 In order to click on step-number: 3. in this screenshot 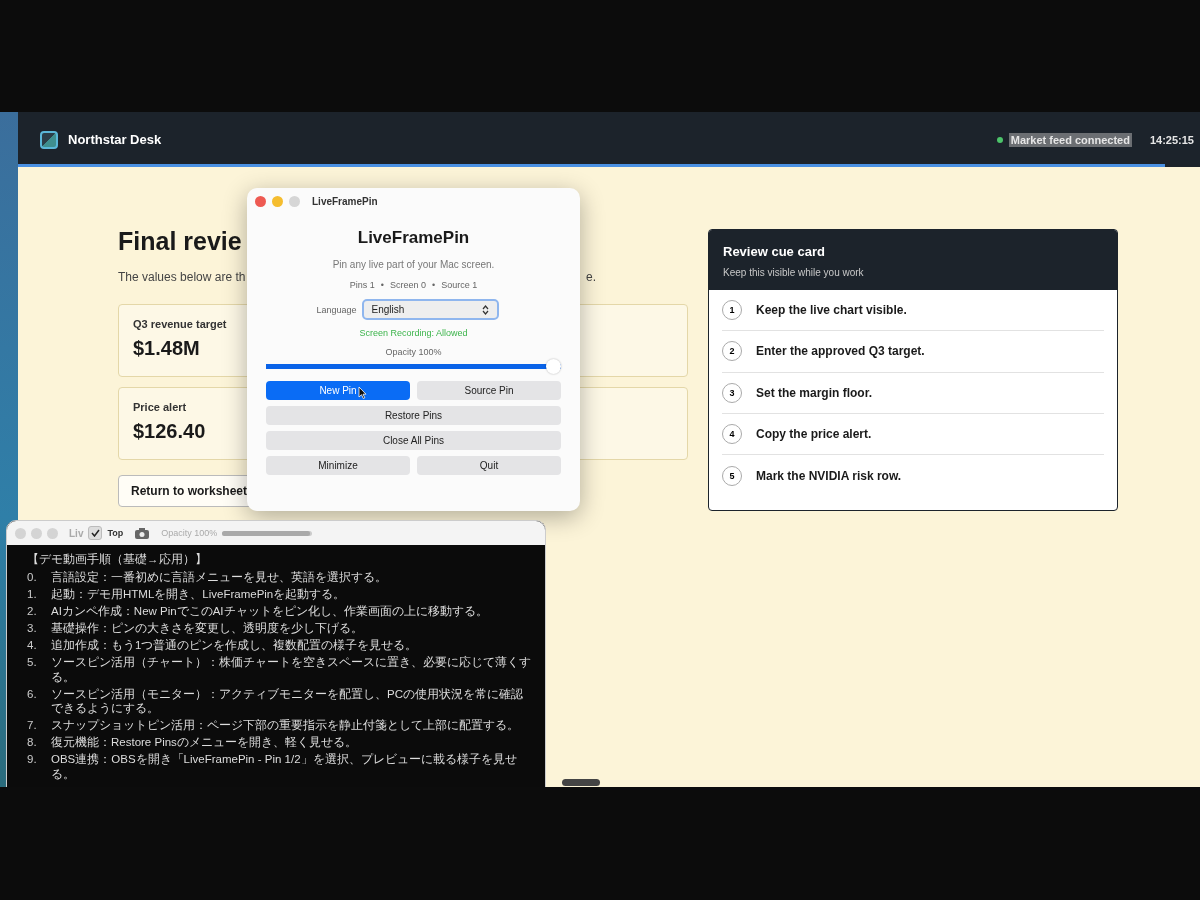, I will do `click(32, 628)`.